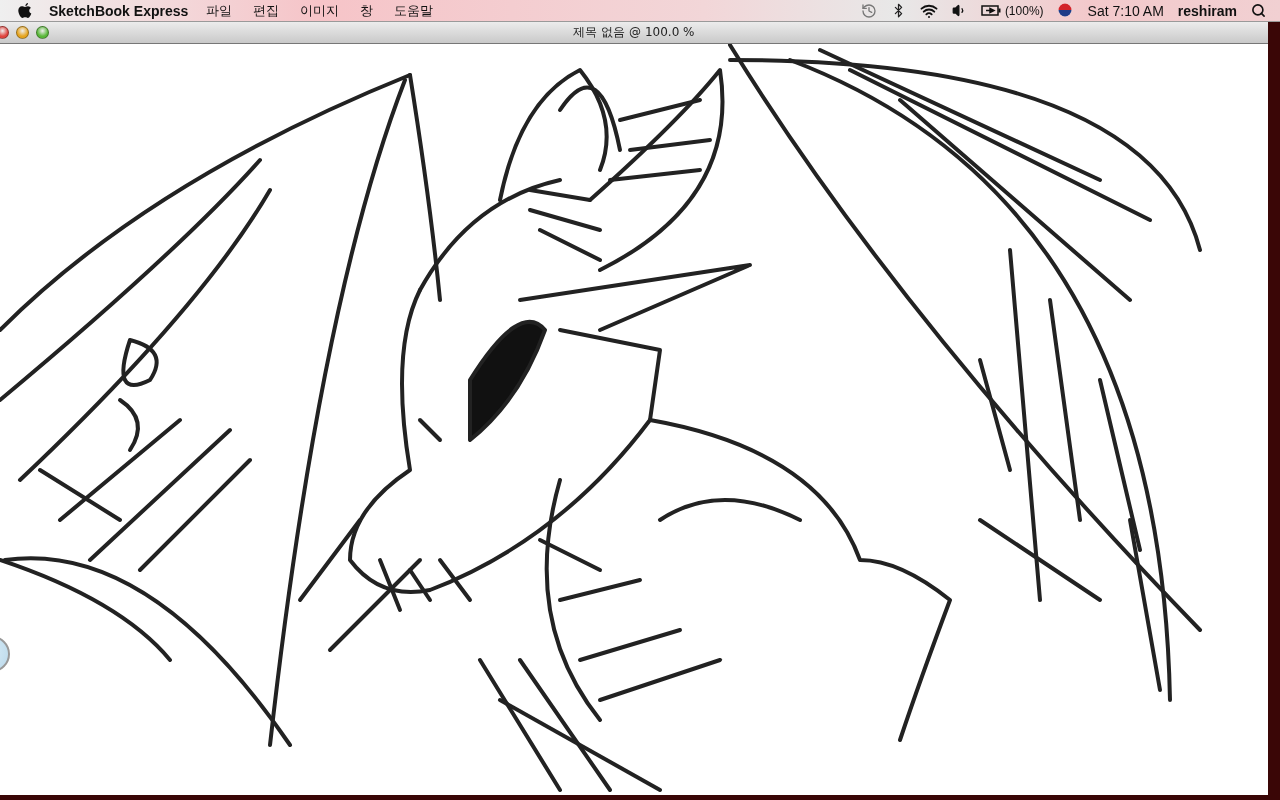 This screenshot has height=800, width=1280. Describe the element at coordinates (119, 10) in the screenshot. I see `app-menu: SketchBook Express` at that location.